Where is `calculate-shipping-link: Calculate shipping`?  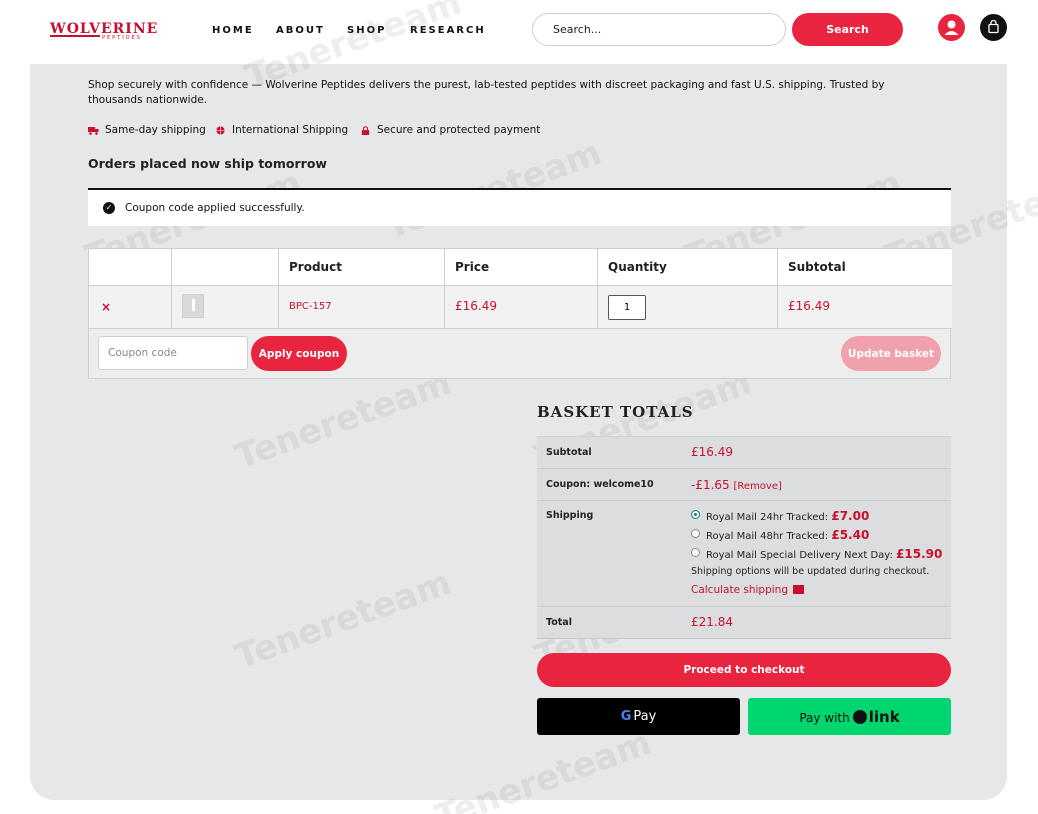
calculate-shipping-link: Calculate shipping is located at coordinates (747, 590).